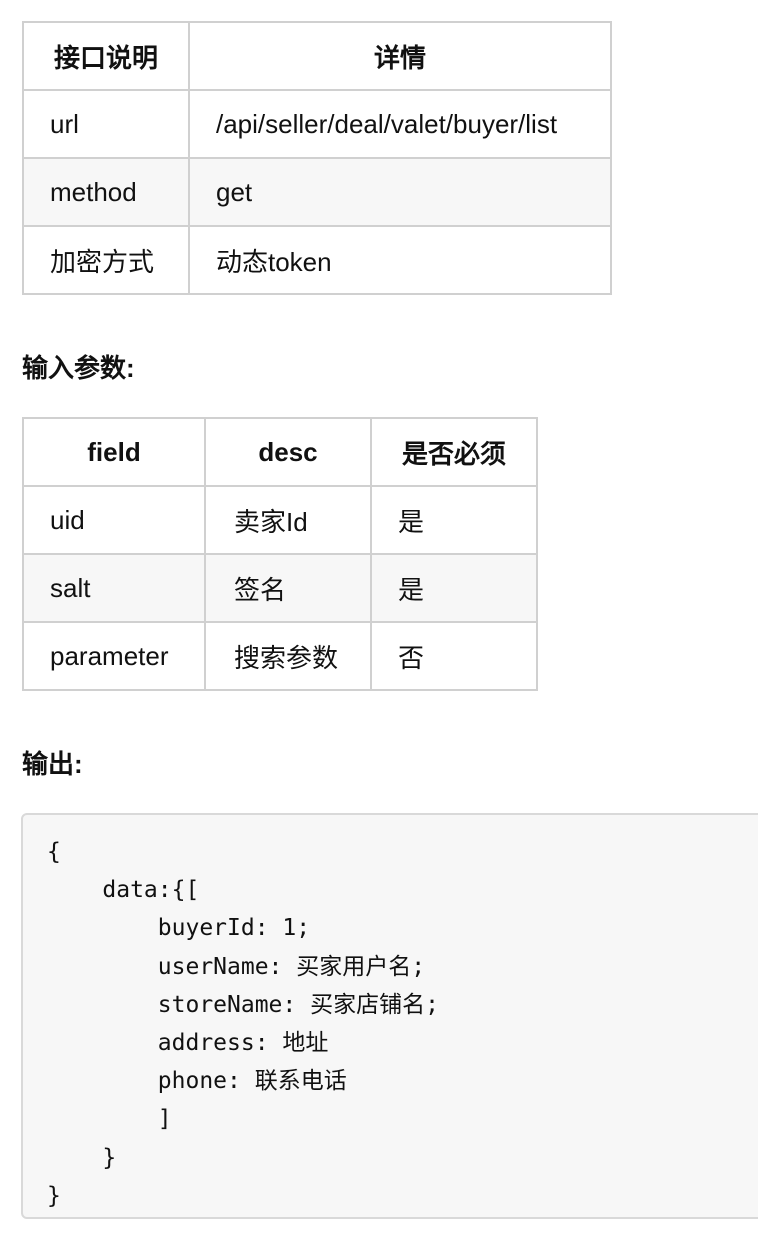  I want to click on table-cell: /api/seller/deal/valet/buyer/list, so click(400, 124).